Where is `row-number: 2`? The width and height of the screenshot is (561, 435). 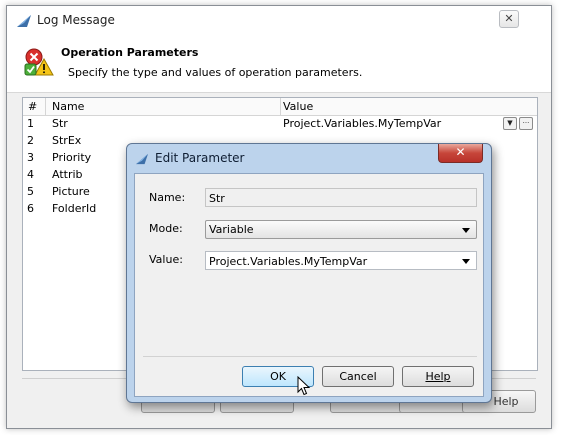 row-number: 2 is located at coordinates (30, 140).